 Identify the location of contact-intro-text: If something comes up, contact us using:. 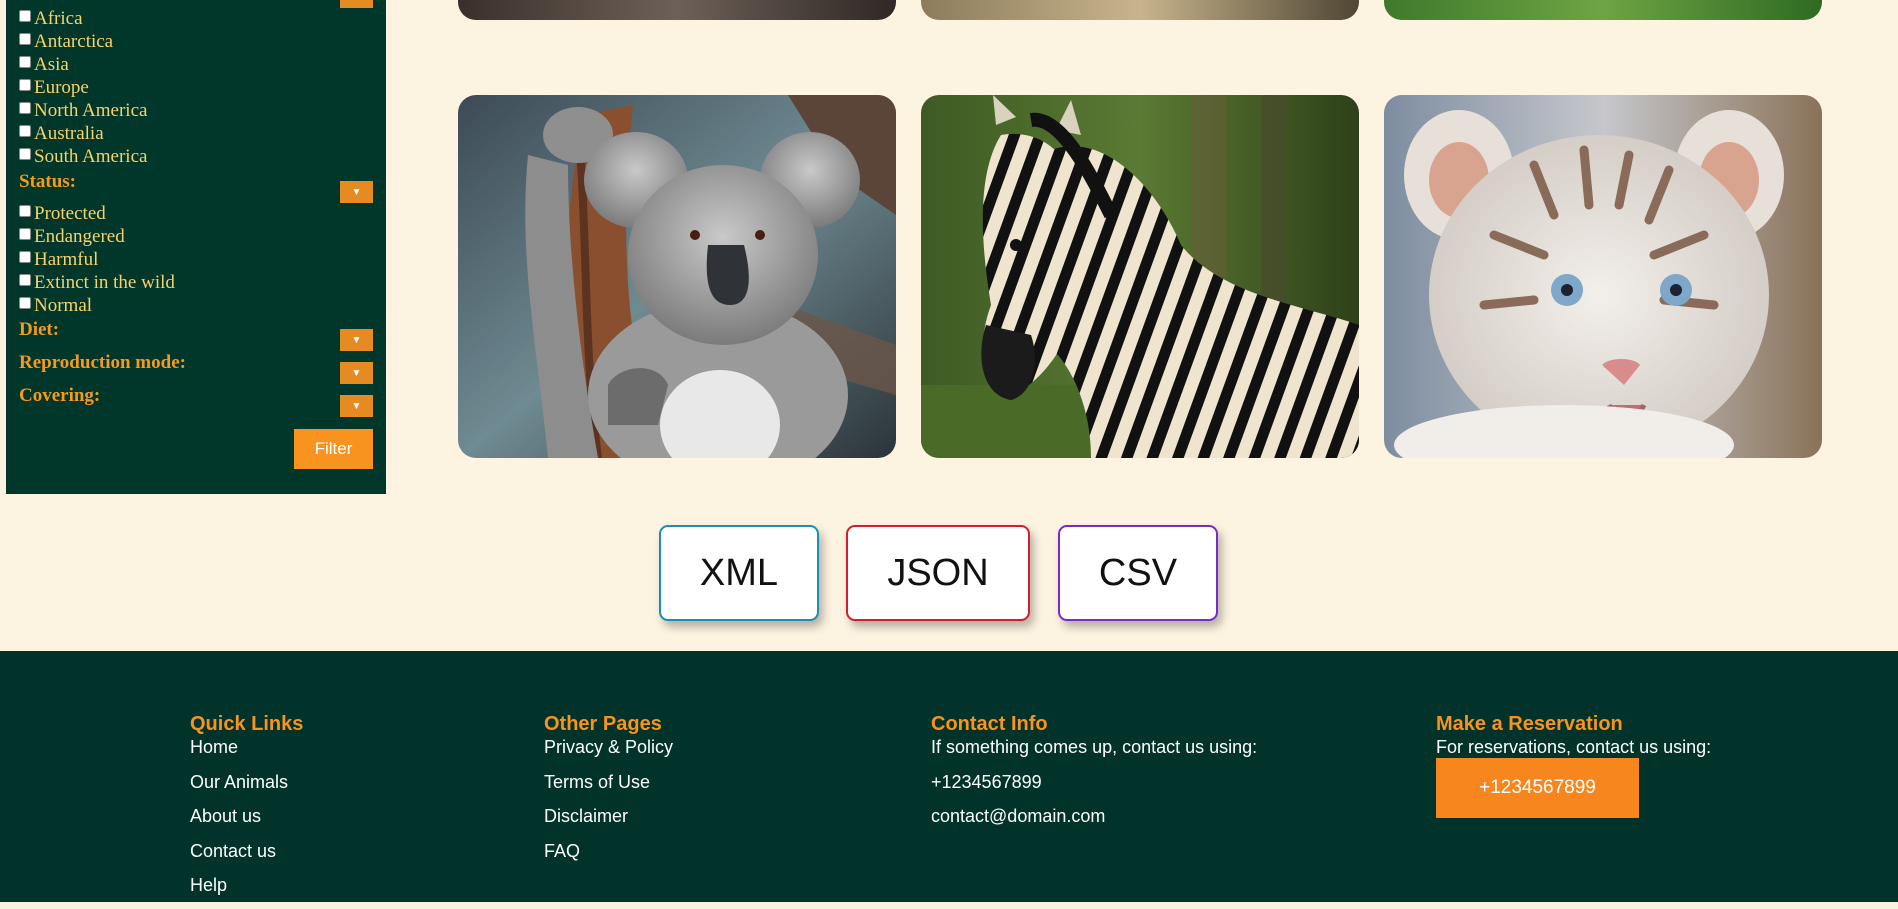
(1094, 747).